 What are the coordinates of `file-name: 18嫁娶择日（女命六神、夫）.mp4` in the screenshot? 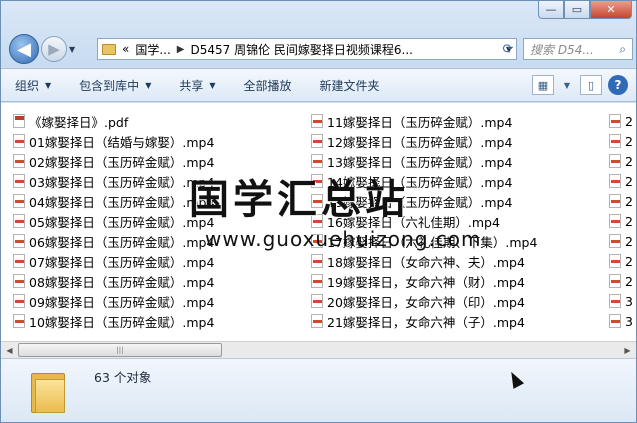 It's located at (426, 262).